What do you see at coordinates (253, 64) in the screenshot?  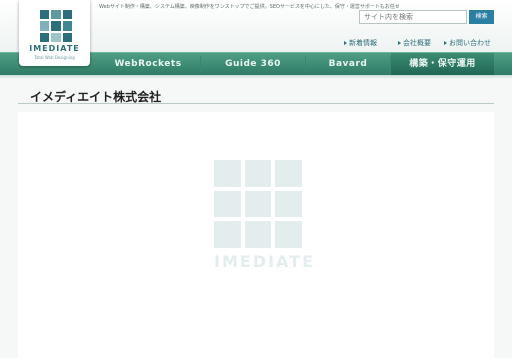 I see `nav-guide360: Guide 360` at bounding box center [253, 64].